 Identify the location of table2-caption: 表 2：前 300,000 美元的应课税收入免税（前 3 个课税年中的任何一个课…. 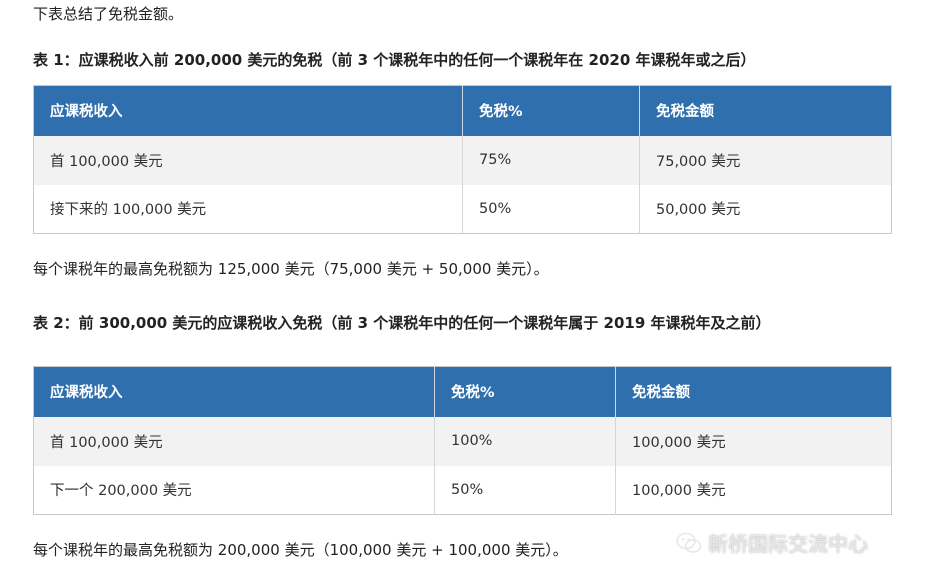
(402, 323).